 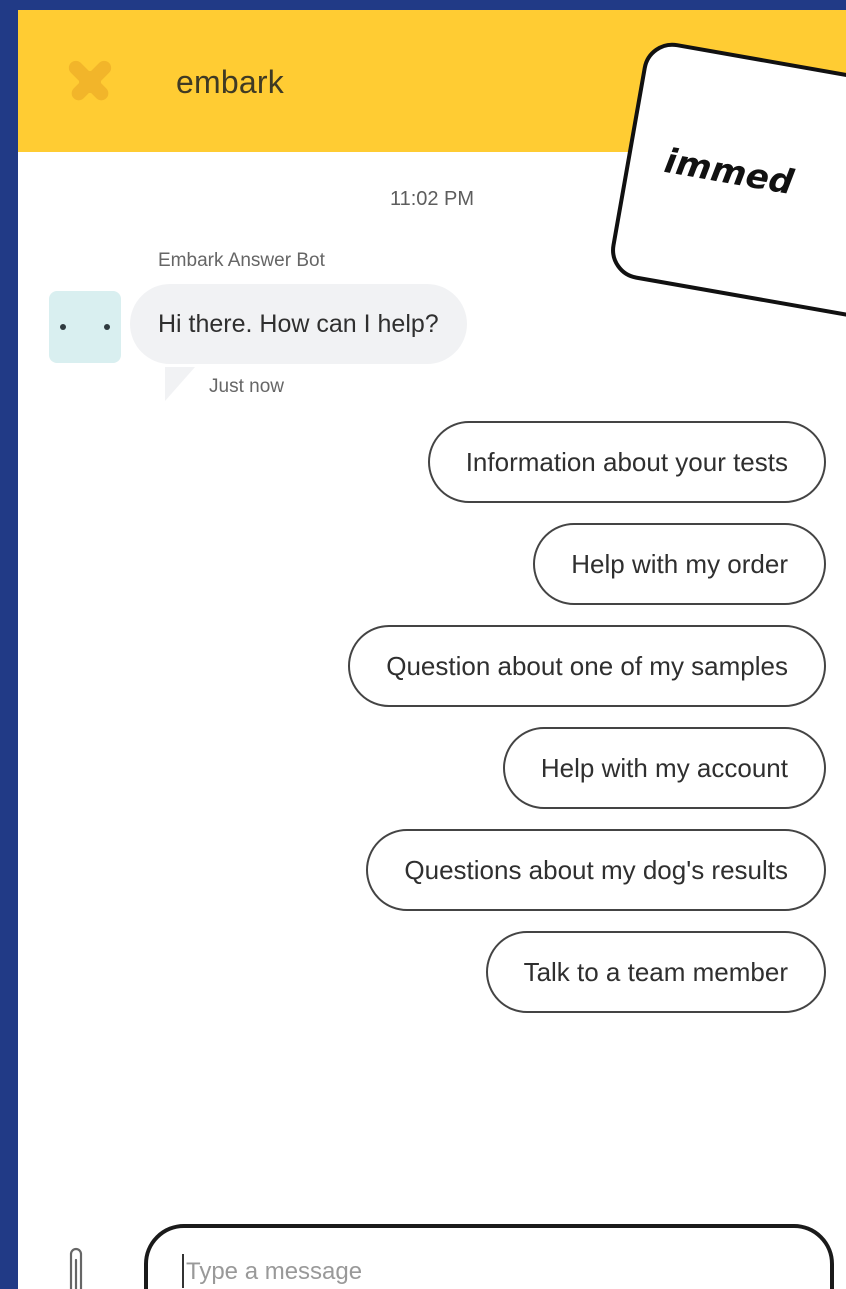 What do you see at coordinates (85, 327) in the screenshot?
I see `bot-avatar` at bounding box center [85, 327].